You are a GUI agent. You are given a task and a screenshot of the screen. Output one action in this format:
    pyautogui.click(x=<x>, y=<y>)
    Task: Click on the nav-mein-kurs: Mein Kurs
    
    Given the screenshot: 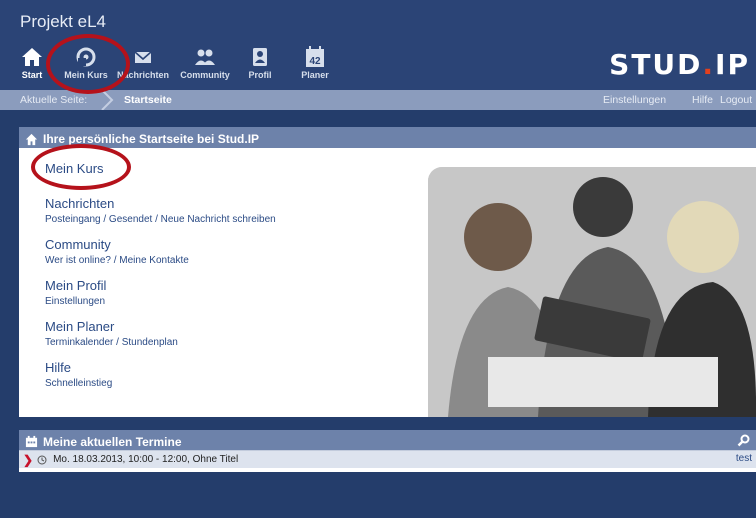 What is the action you would take?
    pyautogui.click(x=86, y=67)
    